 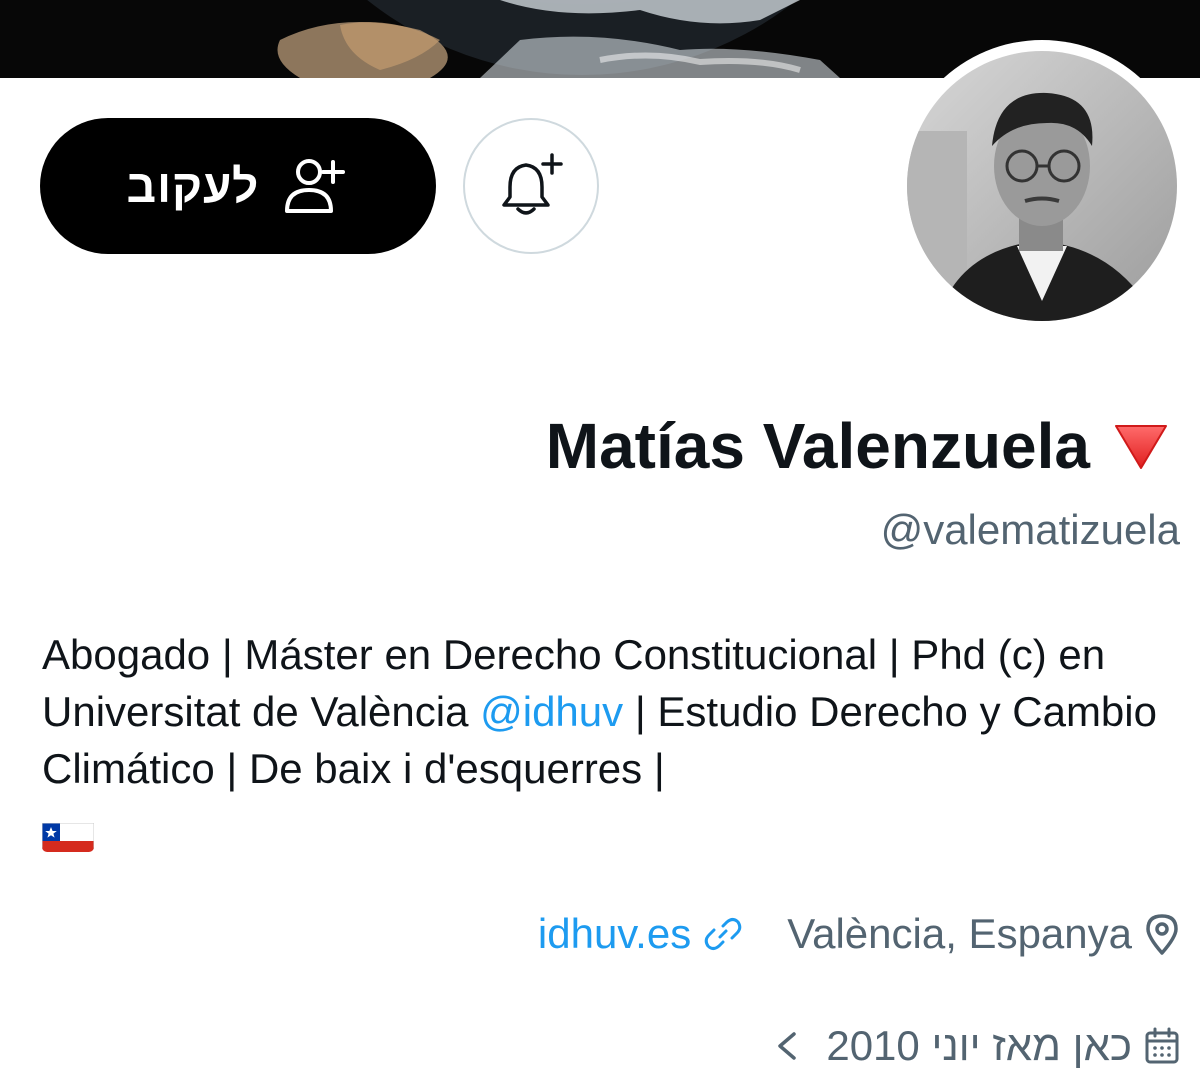 I want to click on person-add-icon, so click(x=315, y=186).